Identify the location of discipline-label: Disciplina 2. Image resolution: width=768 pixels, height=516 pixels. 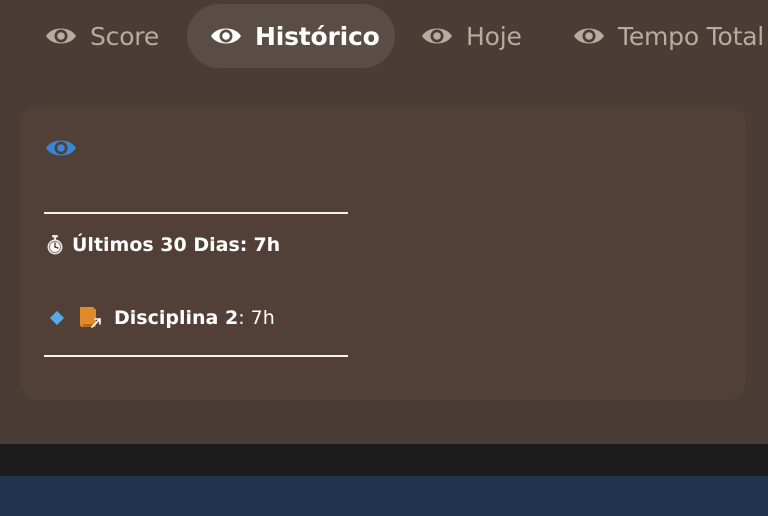
(176, 318).